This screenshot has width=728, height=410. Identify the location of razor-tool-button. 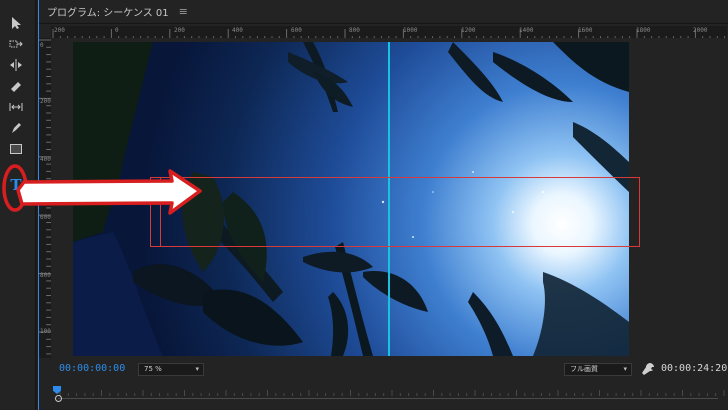
(16, 86).